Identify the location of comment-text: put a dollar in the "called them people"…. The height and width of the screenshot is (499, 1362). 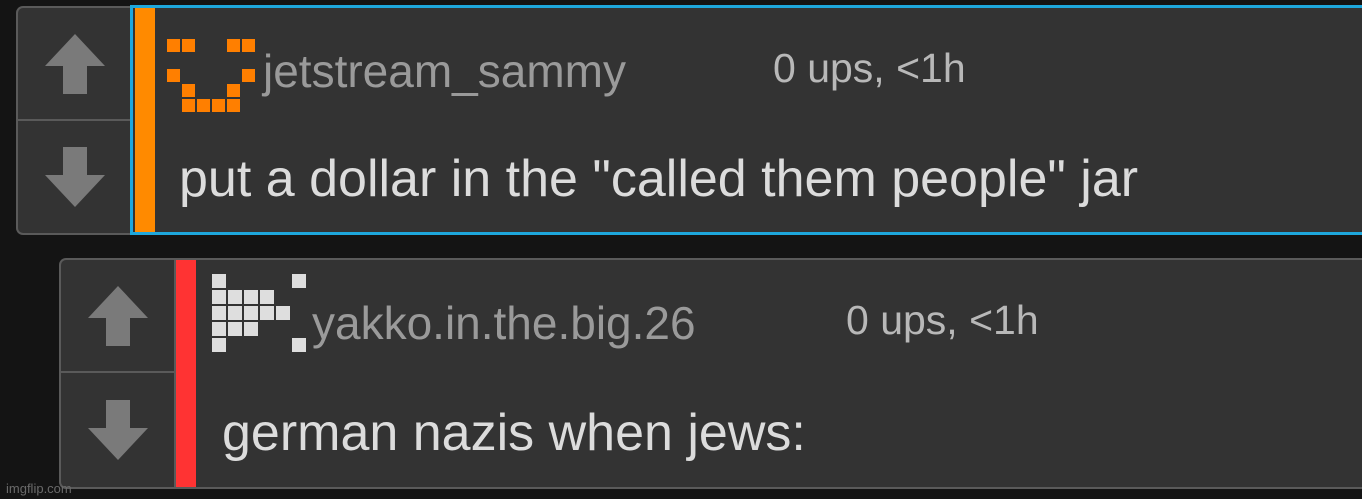
(659, 179).